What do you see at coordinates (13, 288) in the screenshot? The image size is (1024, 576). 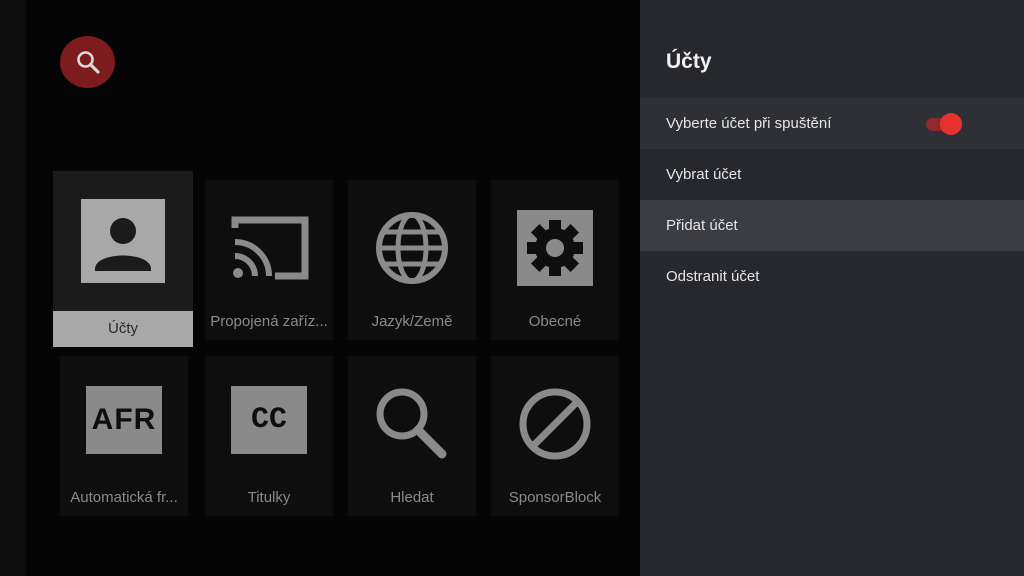 I see `left-edge` at bounding box center [13, 288].